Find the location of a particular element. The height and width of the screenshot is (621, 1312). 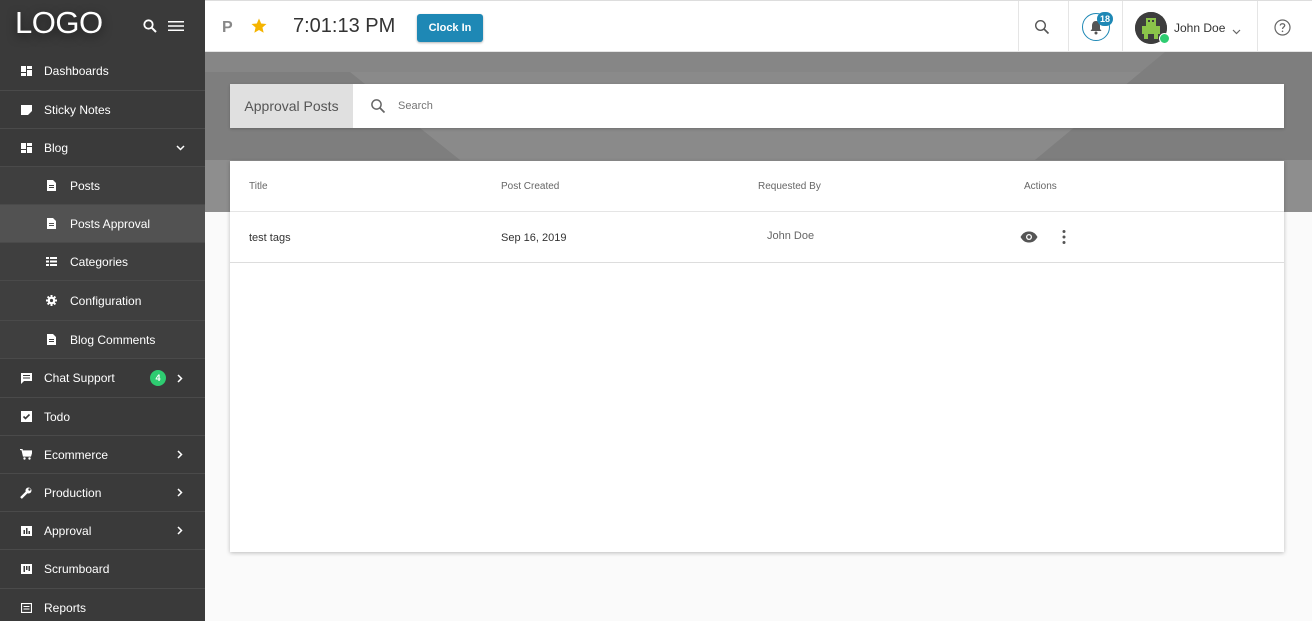

sidebar-item-blog: Blog is located at coordinates (102, 148).